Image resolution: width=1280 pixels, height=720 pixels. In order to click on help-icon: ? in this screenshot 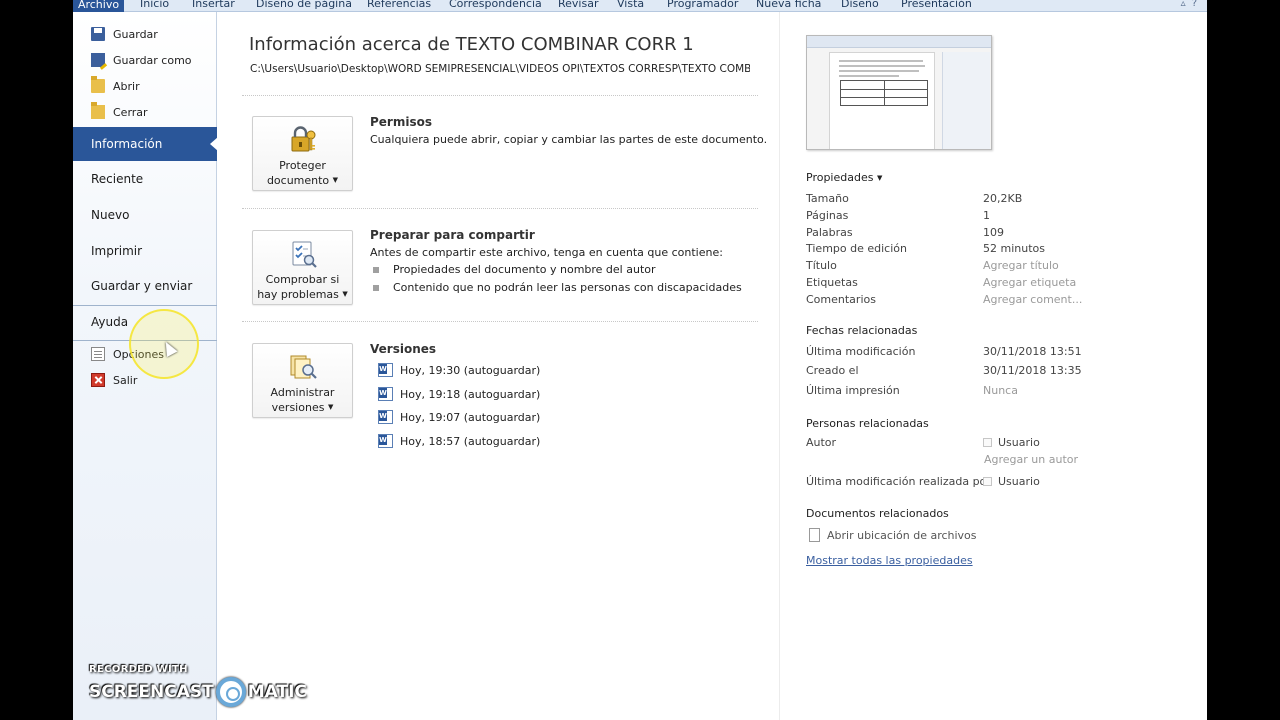, I will do `click(1197, 4)`.